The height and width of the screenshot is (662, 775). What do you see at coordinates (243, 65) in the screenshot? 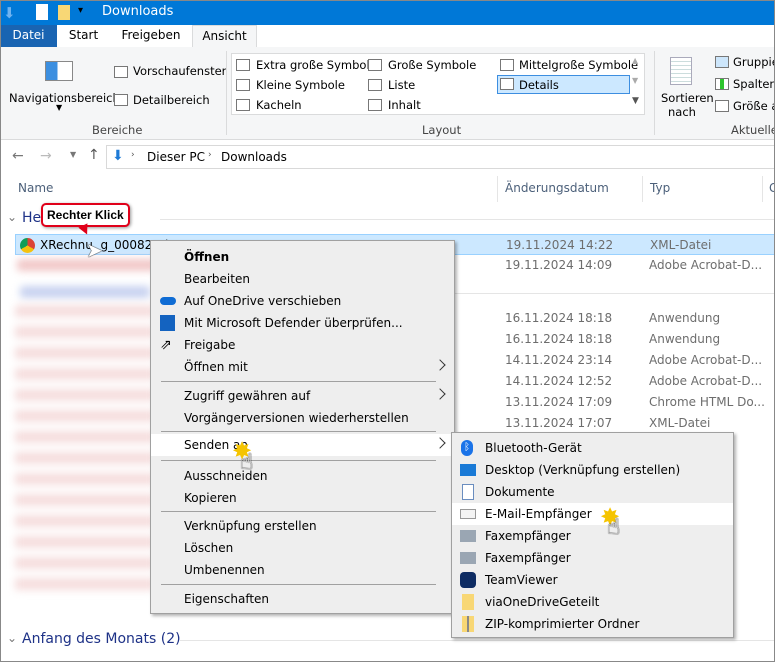
I see `extra-large-icons-icon` at bounding box center [243, 65].